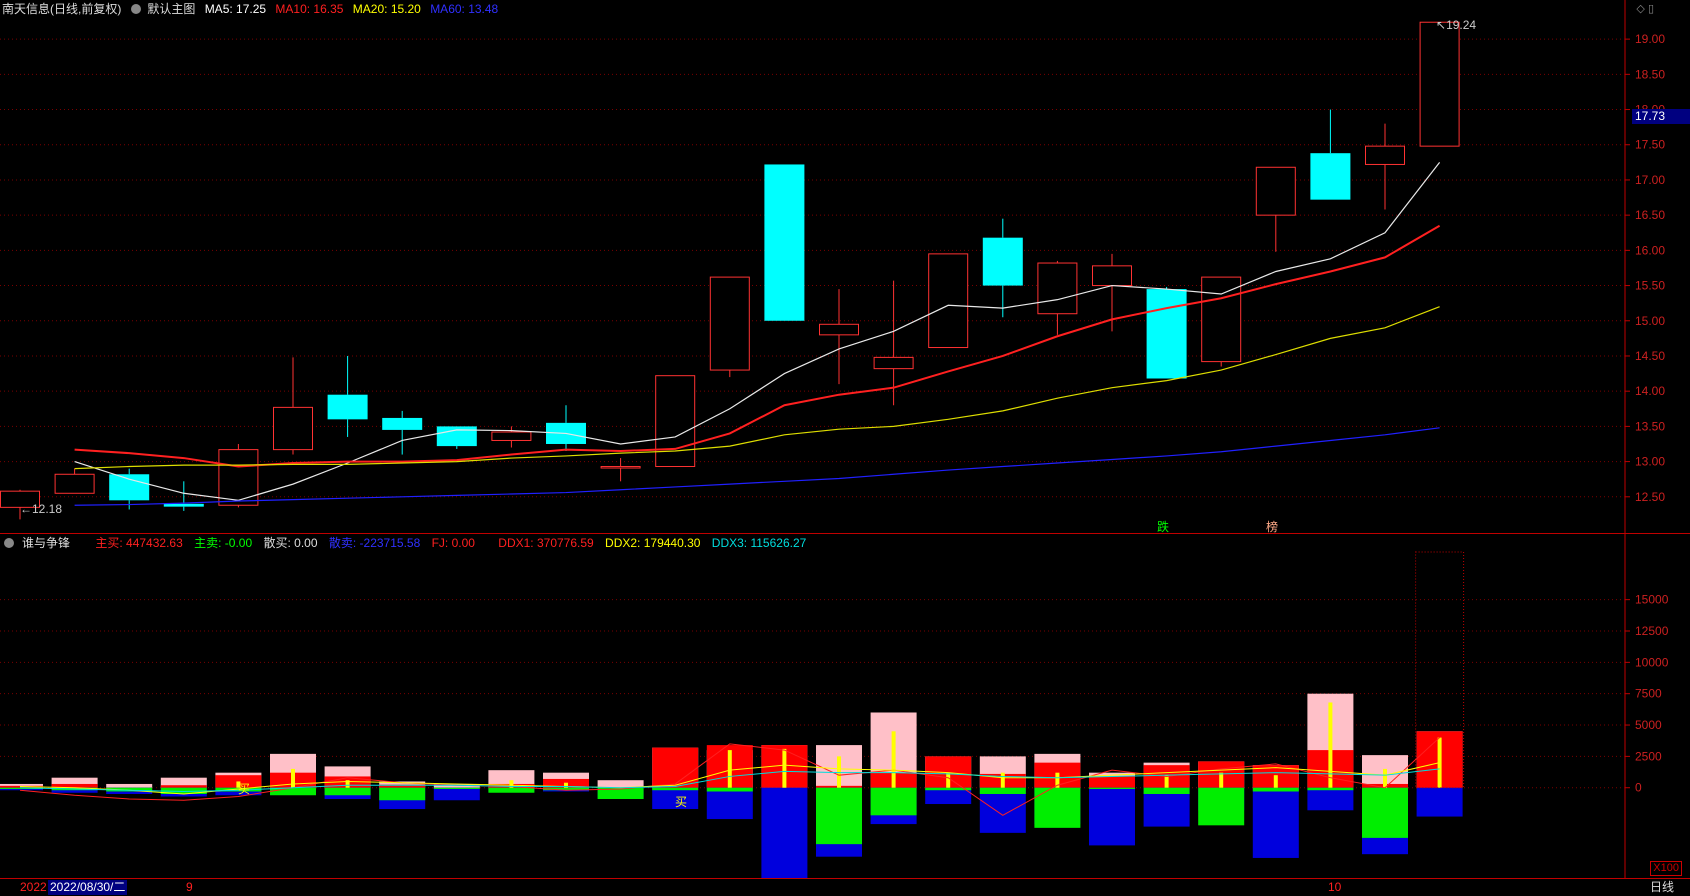 The height and width of the screenshot is (896, 1690). Describe the element at coordinates (189, 887) in the screenshot. I see `month-9-label: 9` at that location.